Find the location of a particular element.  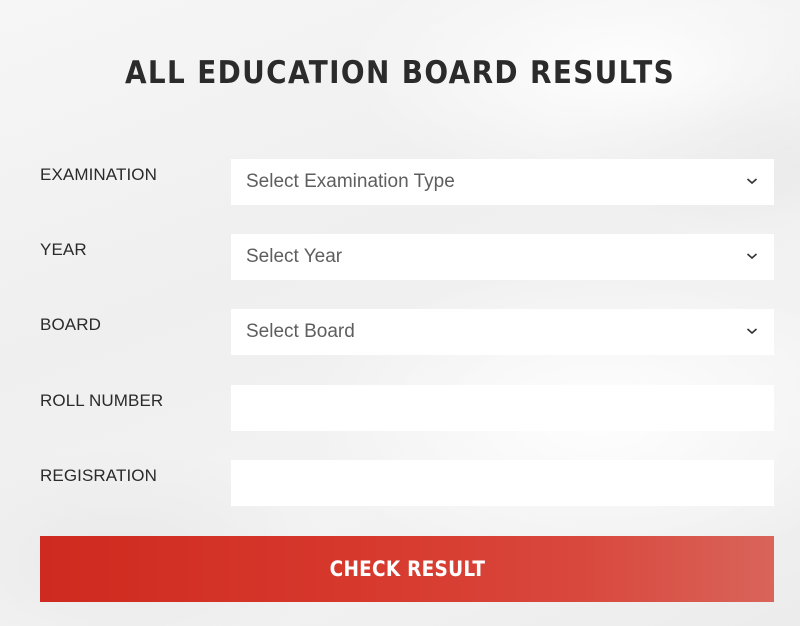

board-select-value: Select Board is located at coordinates (300, 331).